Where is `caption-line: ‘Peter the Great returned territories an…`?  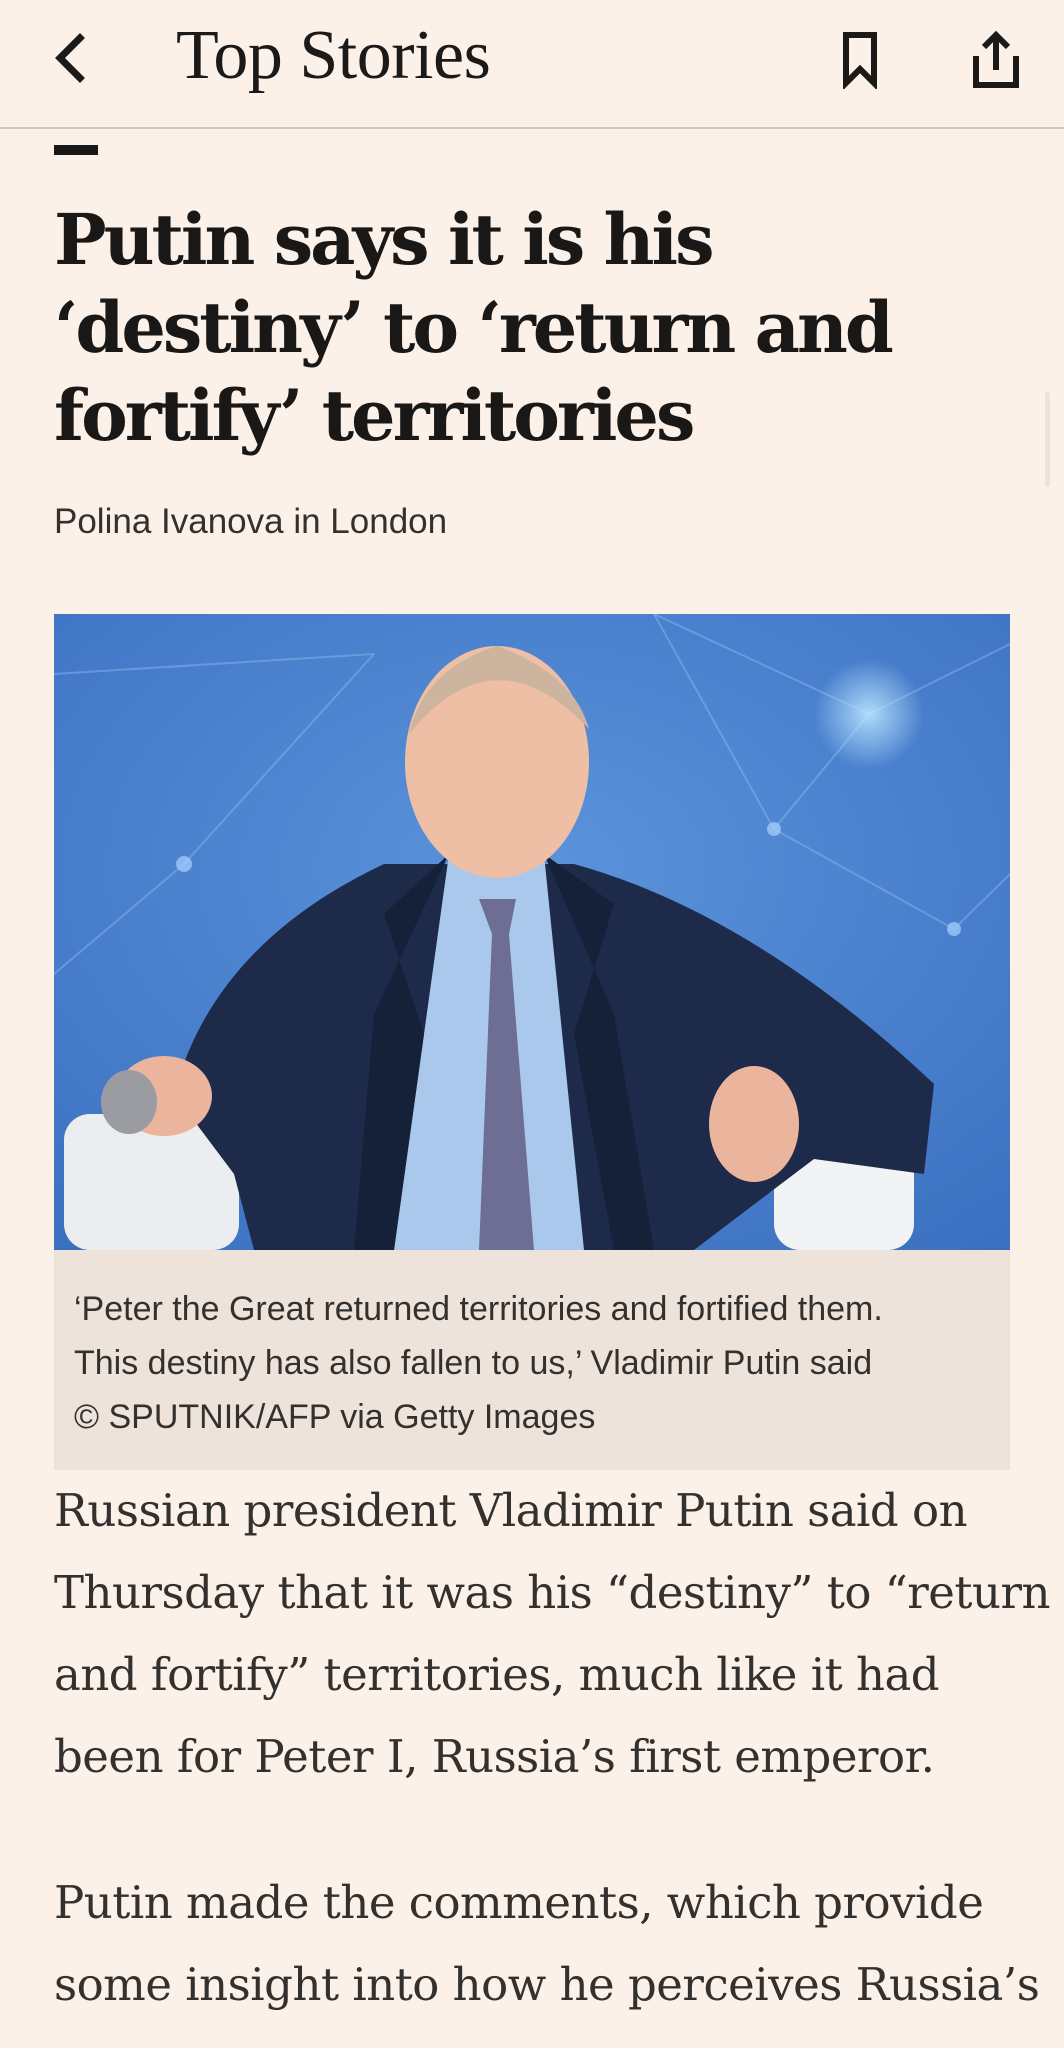 caption-line: ‘Peter the Great returned territories an… is located at coordinates (478, 1309).